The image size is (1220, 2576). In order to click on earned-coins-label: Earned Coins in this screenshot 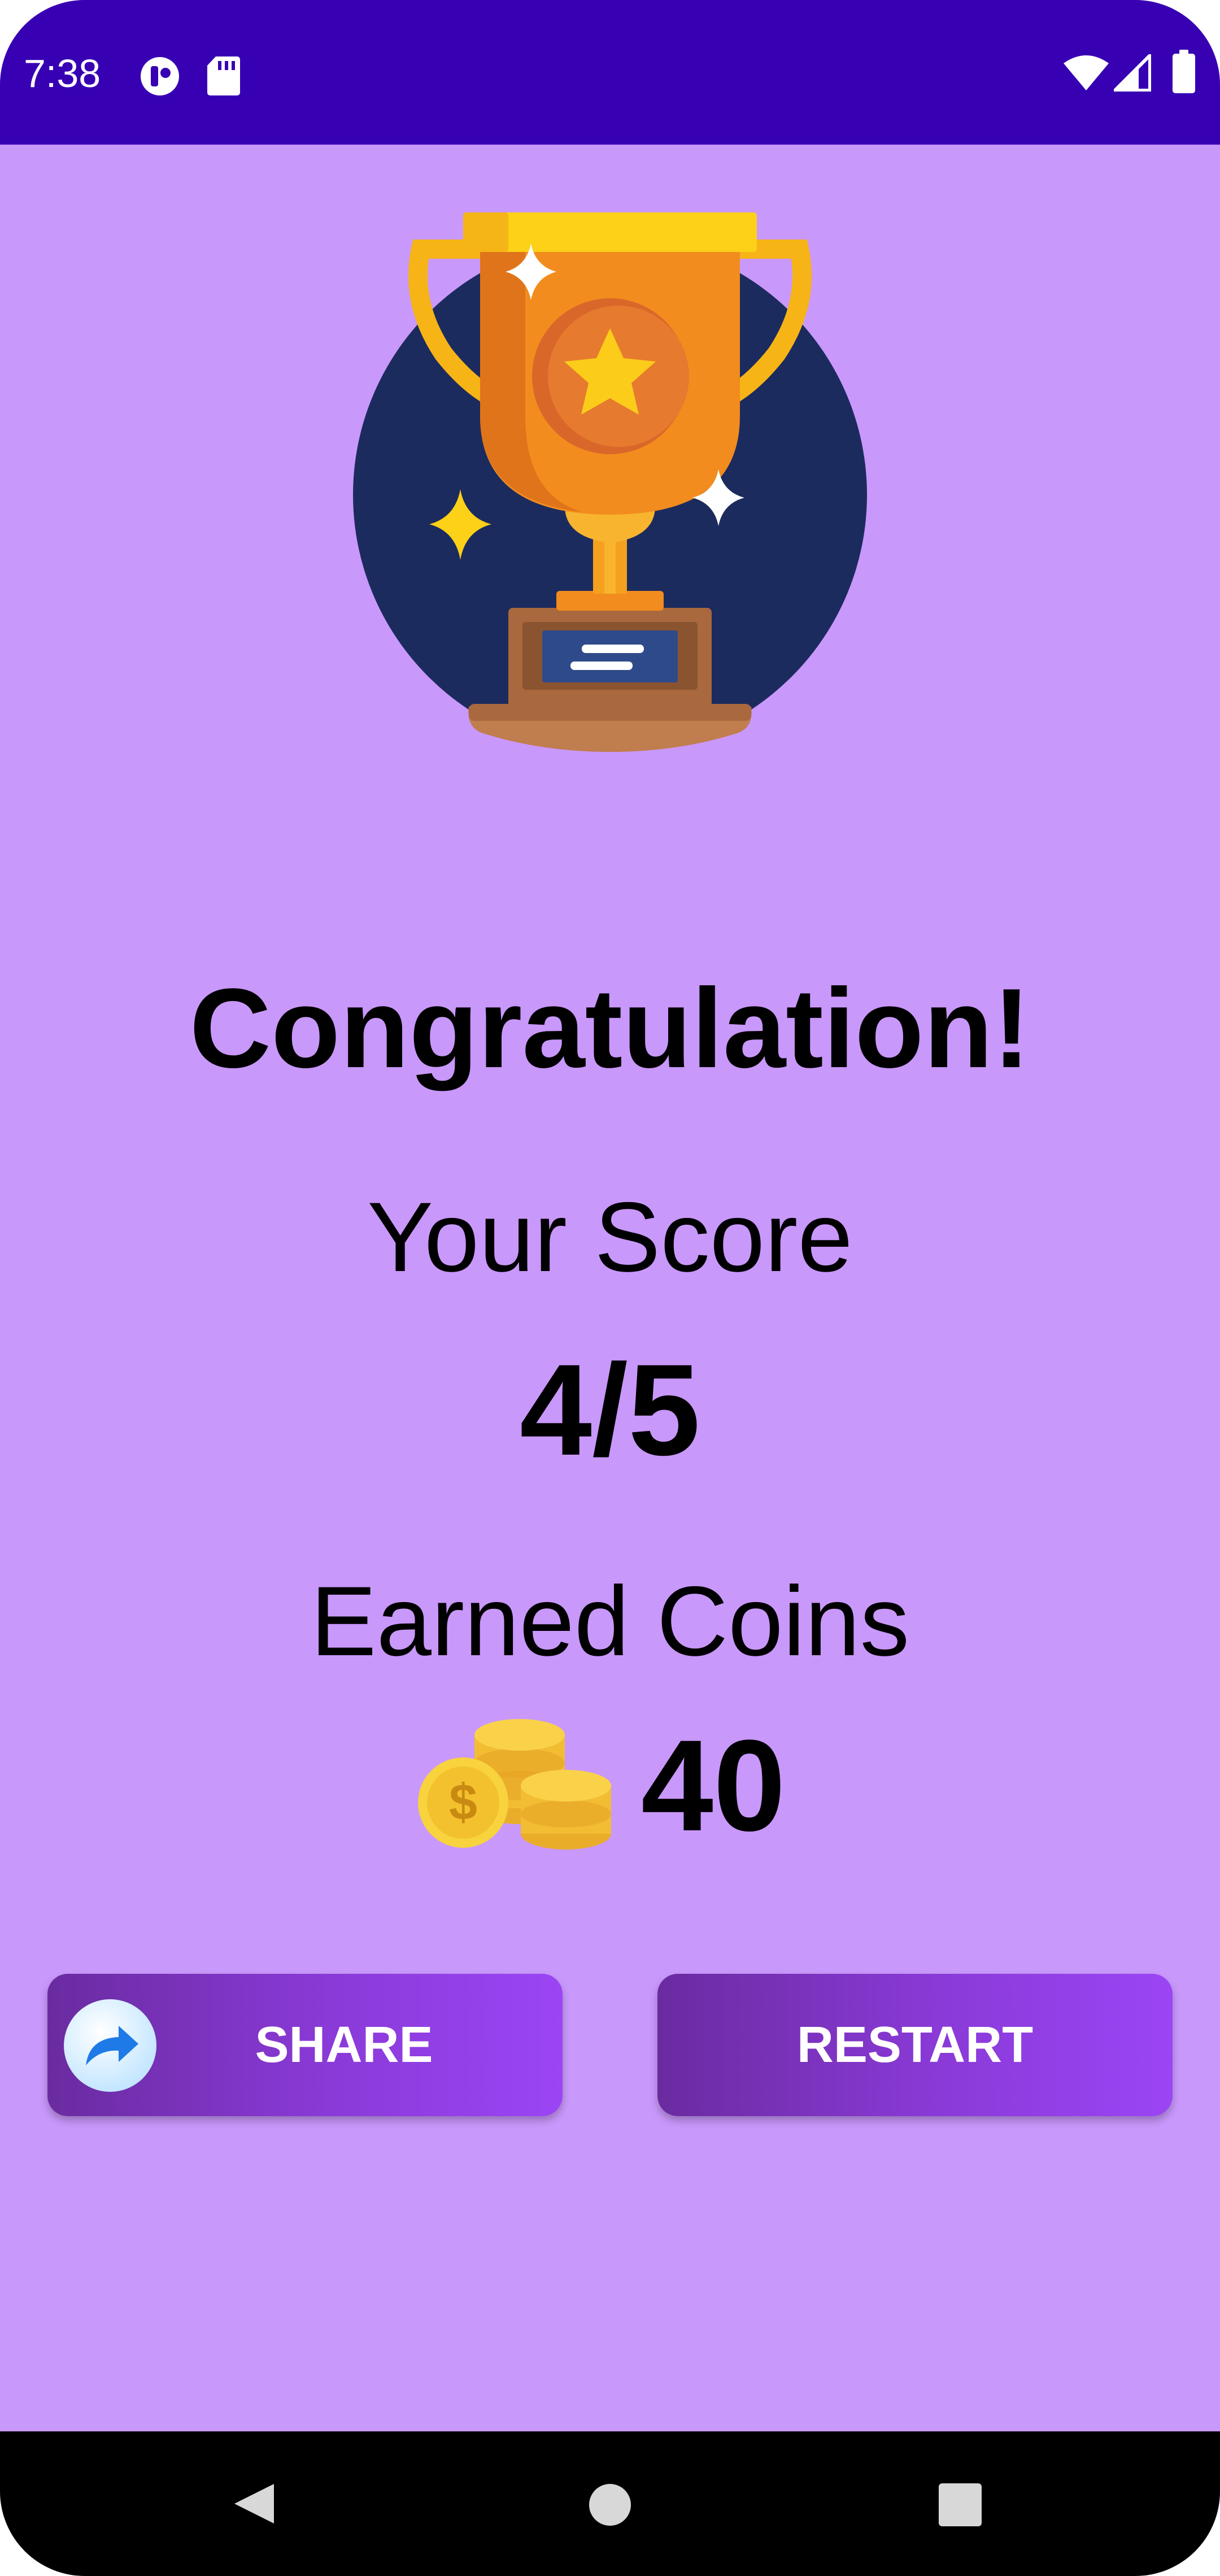, I will do `click(610, 1622)`.